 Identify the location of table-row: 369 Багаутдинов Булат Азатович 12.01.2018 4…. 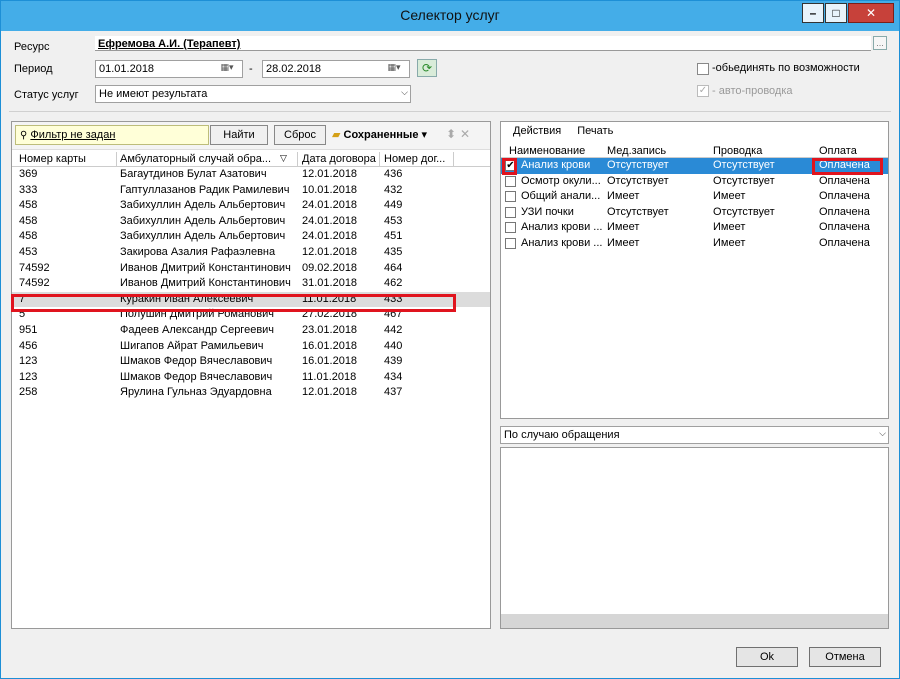
(251, 175).